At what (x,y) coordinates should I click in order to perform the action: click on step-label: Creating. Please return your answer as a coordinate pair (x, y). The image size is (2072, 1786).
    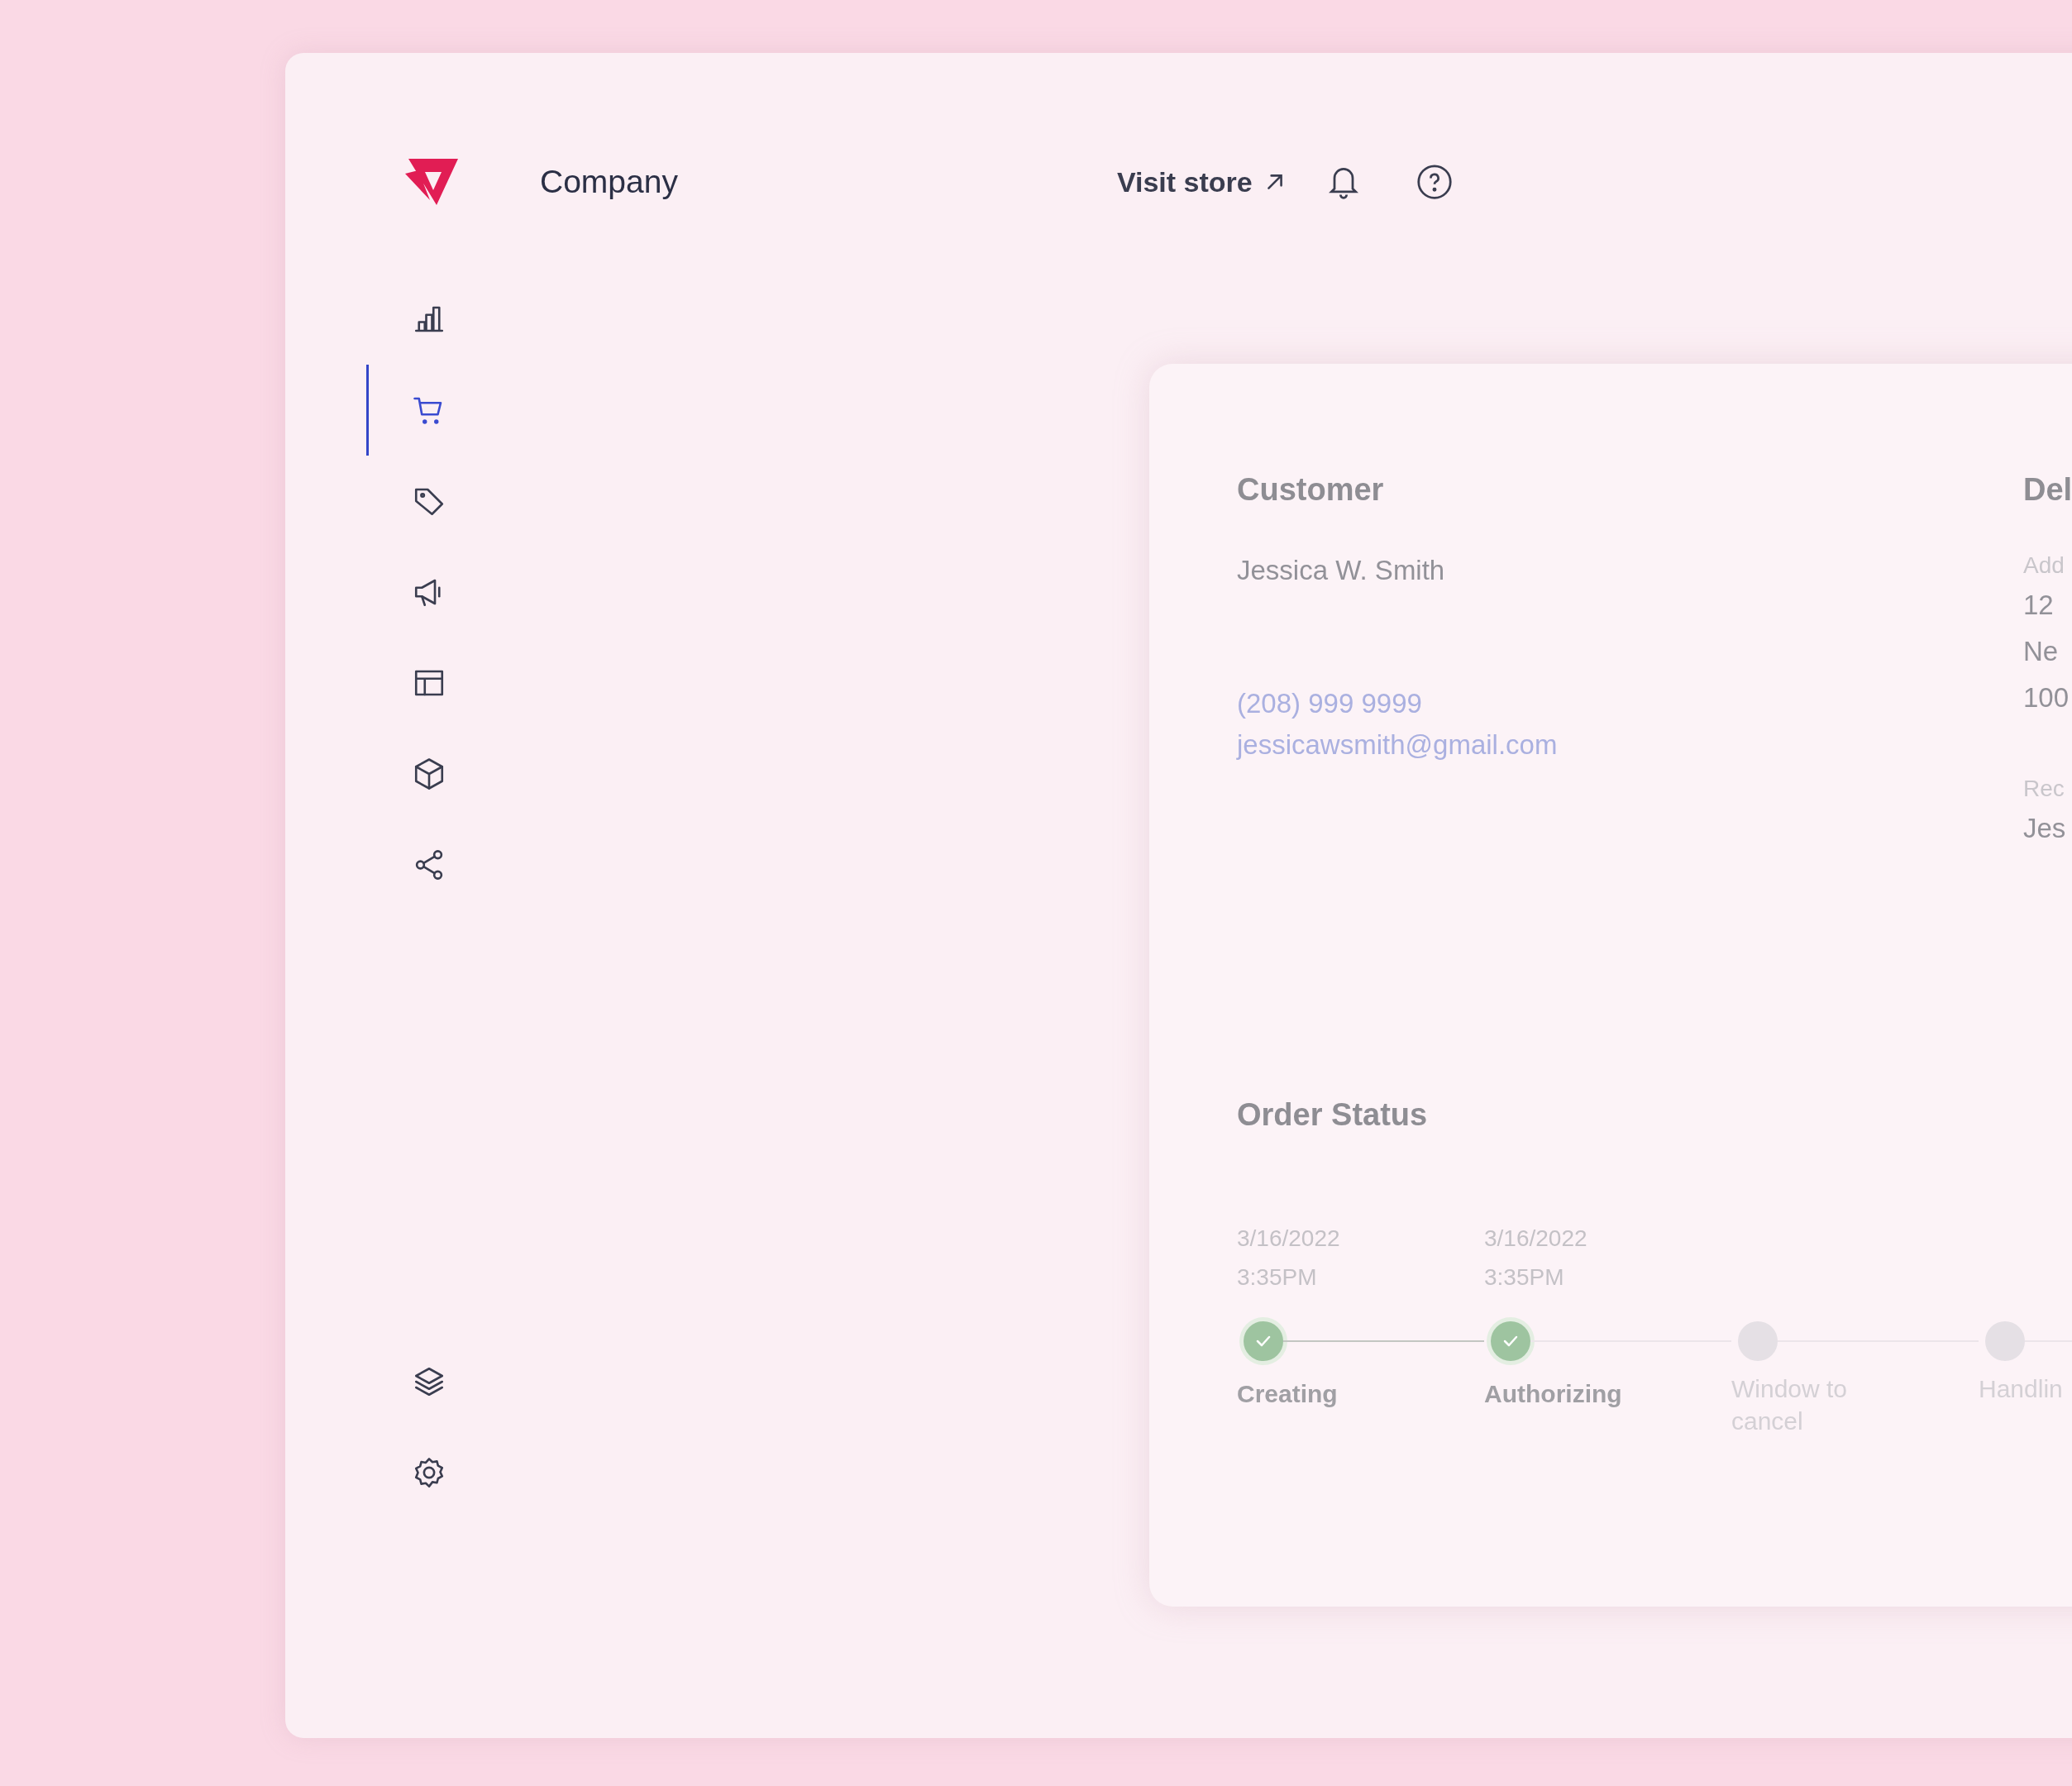
    Looking at the image, I should click on (1288, 1394).